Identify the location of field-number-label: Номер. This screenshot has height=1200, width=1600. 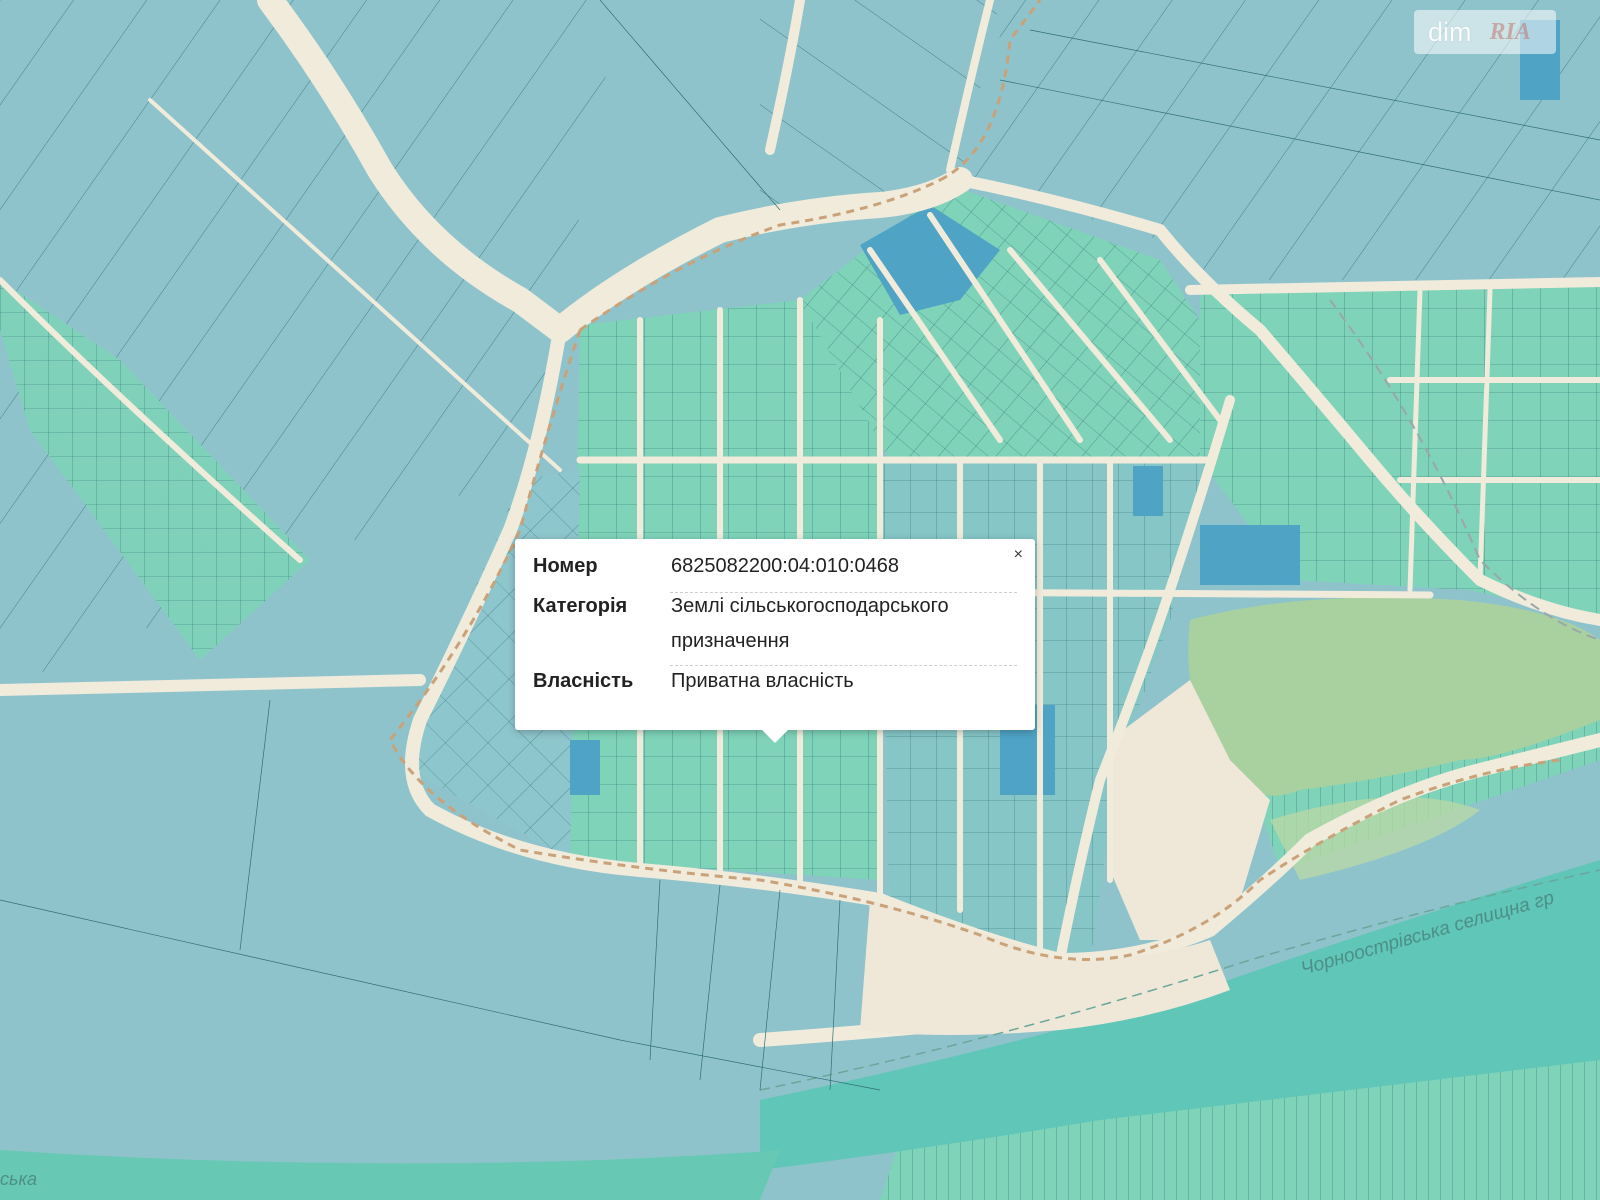
(565, 566).